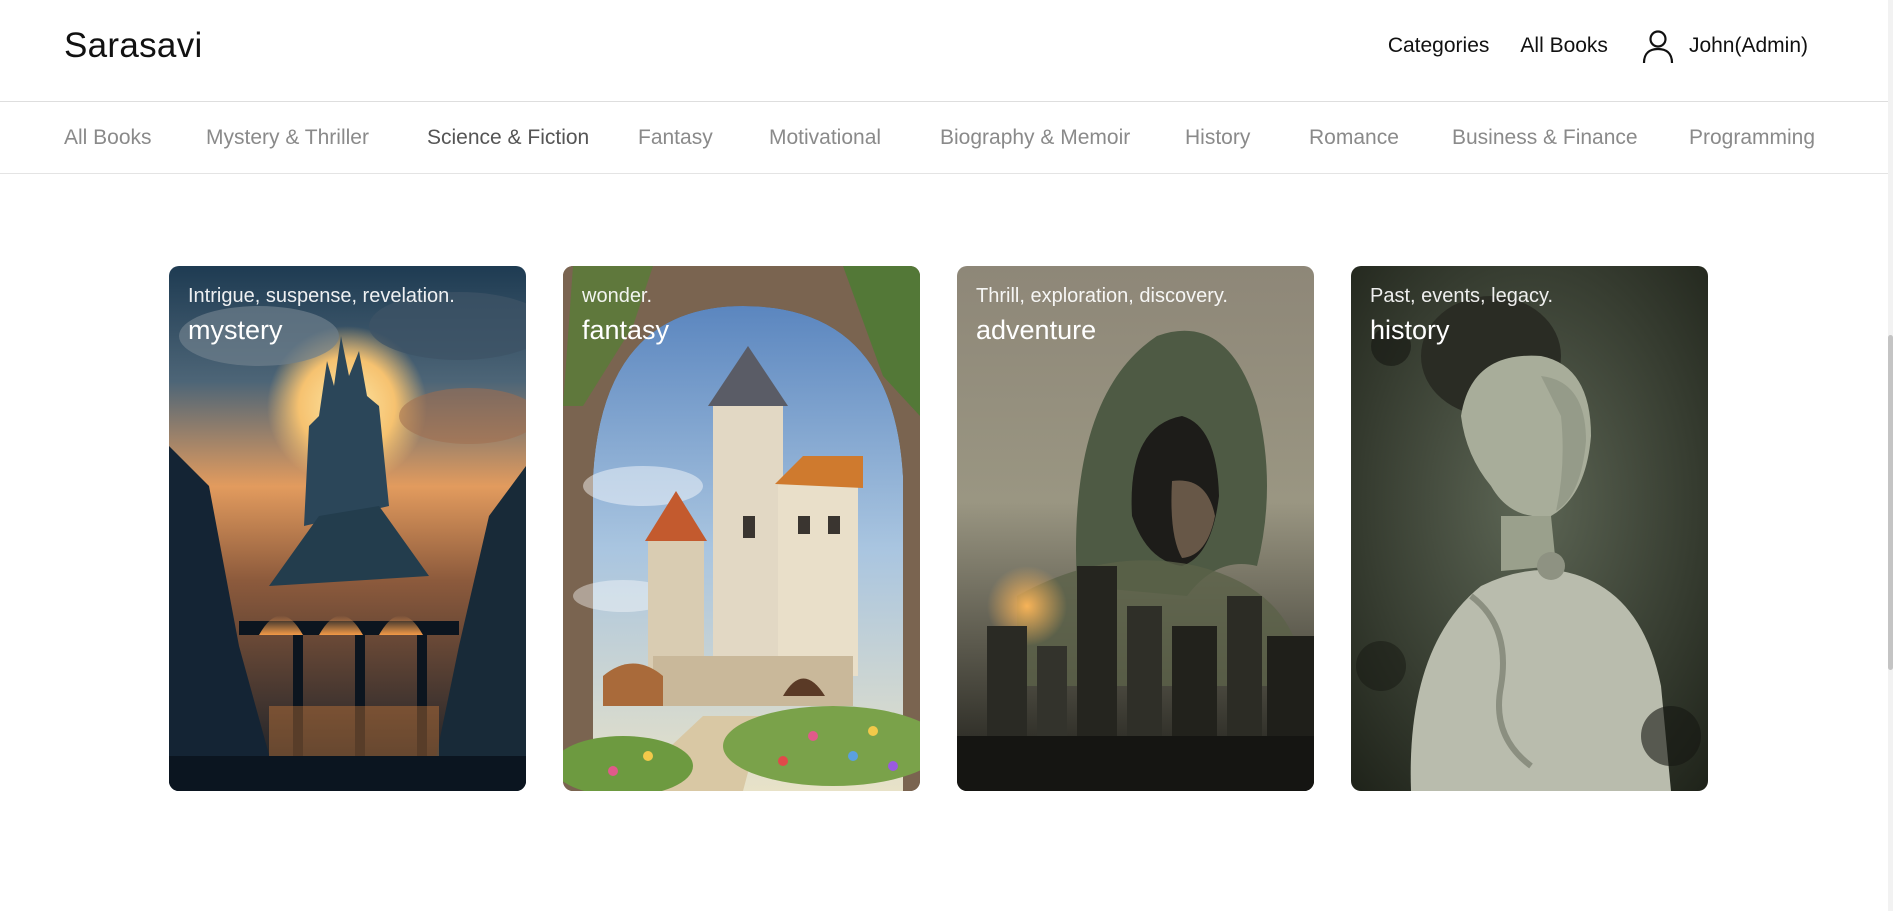  I want to click on category-all-books: All Books, so click(108, 138).